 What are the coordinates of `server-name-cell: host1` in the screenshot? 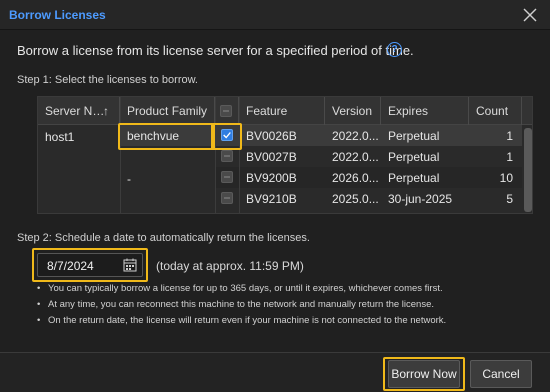 It's located at (60, 137).